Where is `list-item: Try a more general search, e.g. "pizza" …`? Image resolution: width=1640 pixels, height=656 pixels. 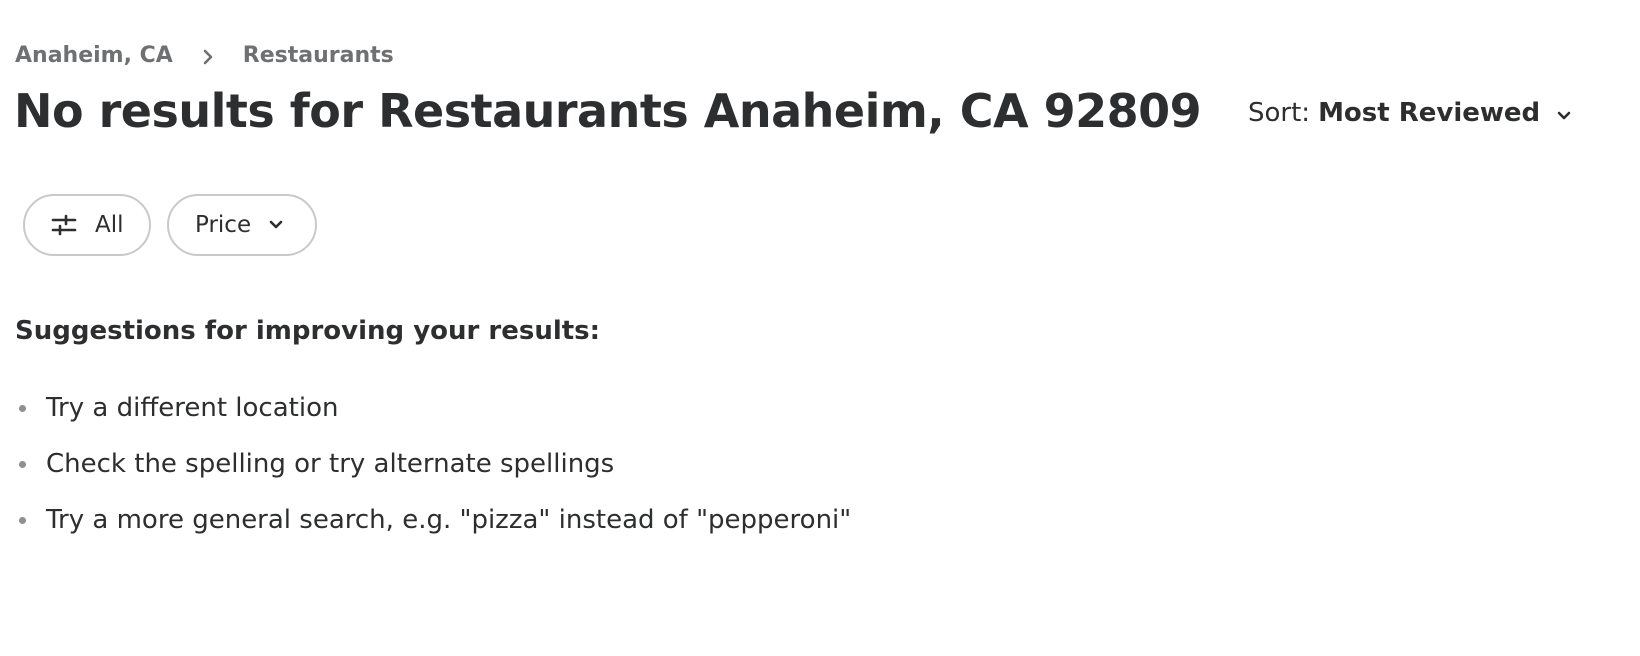
list-item: Try a more general search, e.g. "pizza" … is located at coordinates (433, 520).